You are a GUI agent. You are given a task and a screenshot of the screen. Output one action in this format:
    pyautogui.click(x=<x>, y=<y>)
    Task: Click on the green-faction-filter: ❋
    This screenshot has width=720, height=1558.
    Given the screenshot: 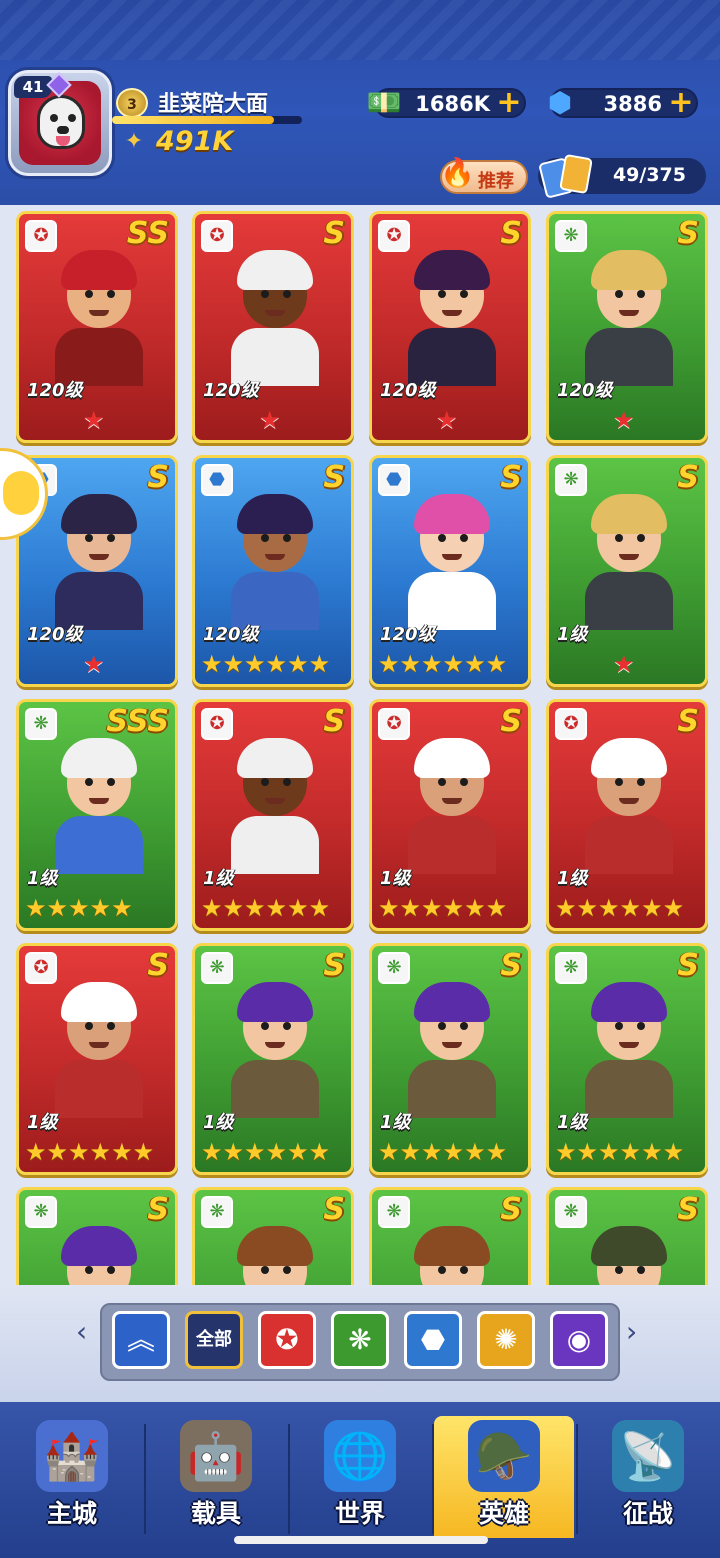 What is the action you would take?
    pyautogui.click(x=360, y=1340)
    